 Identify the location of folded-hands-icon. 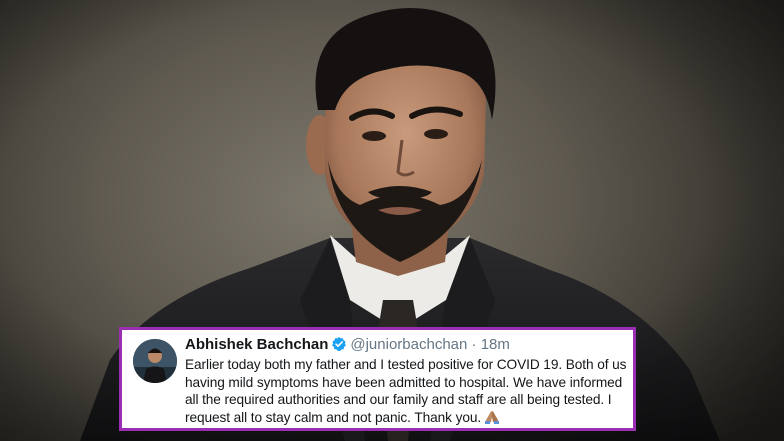
(492, 419).